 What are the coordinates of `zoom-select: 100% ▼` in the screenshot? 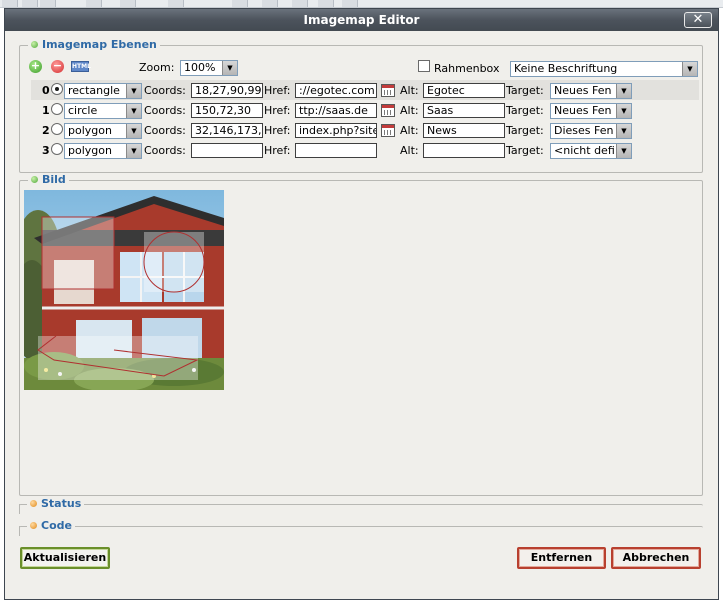 It's located at (209, 68).